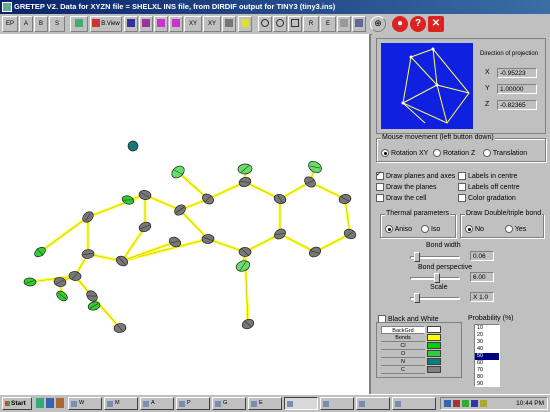  Describe the element at coordinates (378, 24) in the screenshot. I see `target-button: ⊕` at that location.